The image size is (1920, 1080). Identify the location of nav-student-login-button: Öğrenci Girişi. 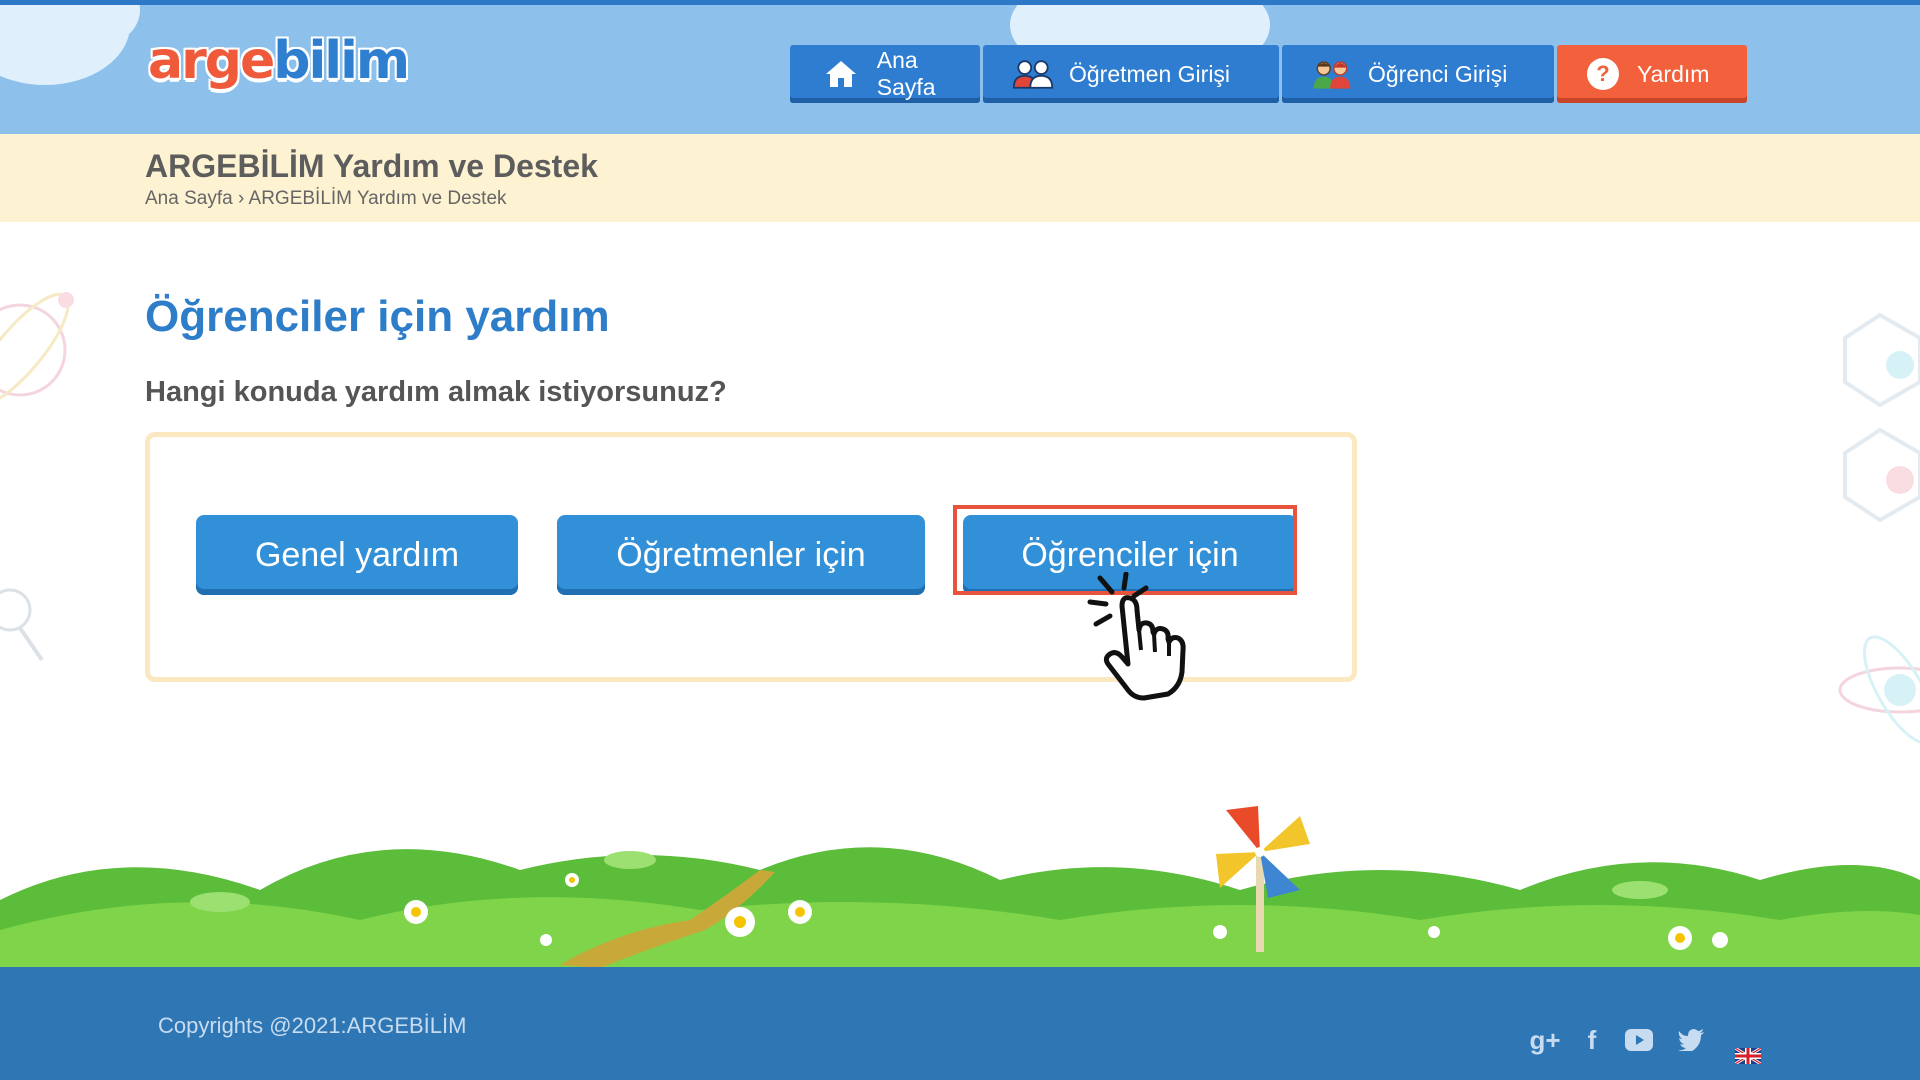
(1418, 74).